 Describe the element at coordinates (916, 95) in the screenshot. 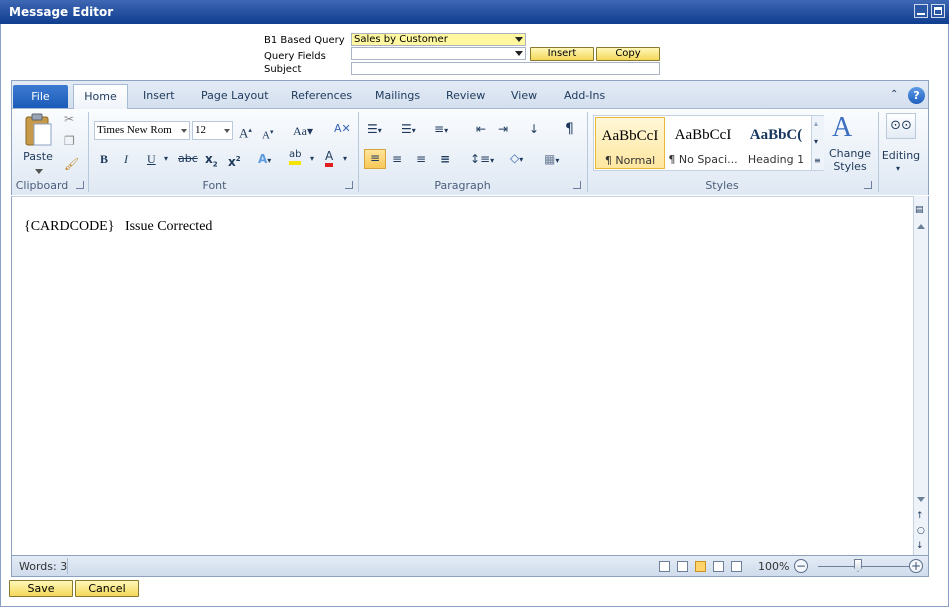

I see `help-icon: ?` at that location.